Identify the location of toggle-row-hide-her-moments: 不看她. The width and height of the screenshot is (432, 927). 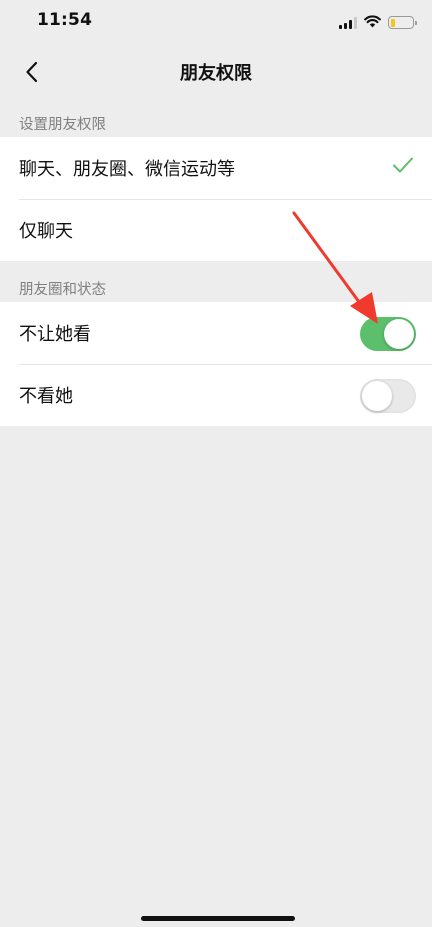
(216, 395).